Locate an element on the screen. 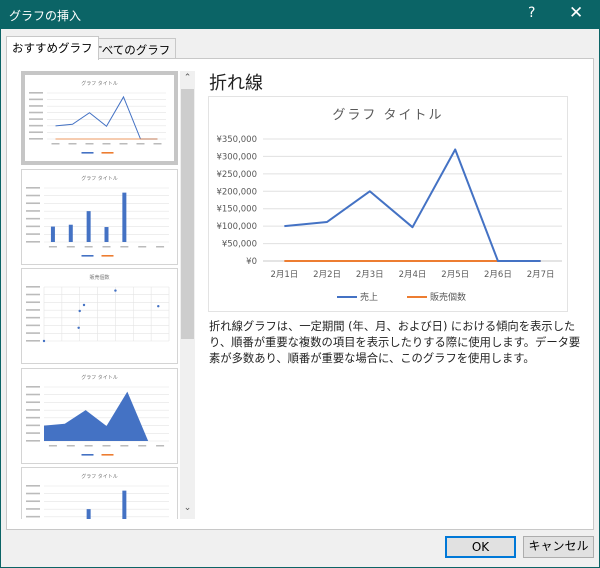 Image resolution: width=600 pixels, height=568 pixels. legend-label: 売上 is located at coordinates (369, 297).